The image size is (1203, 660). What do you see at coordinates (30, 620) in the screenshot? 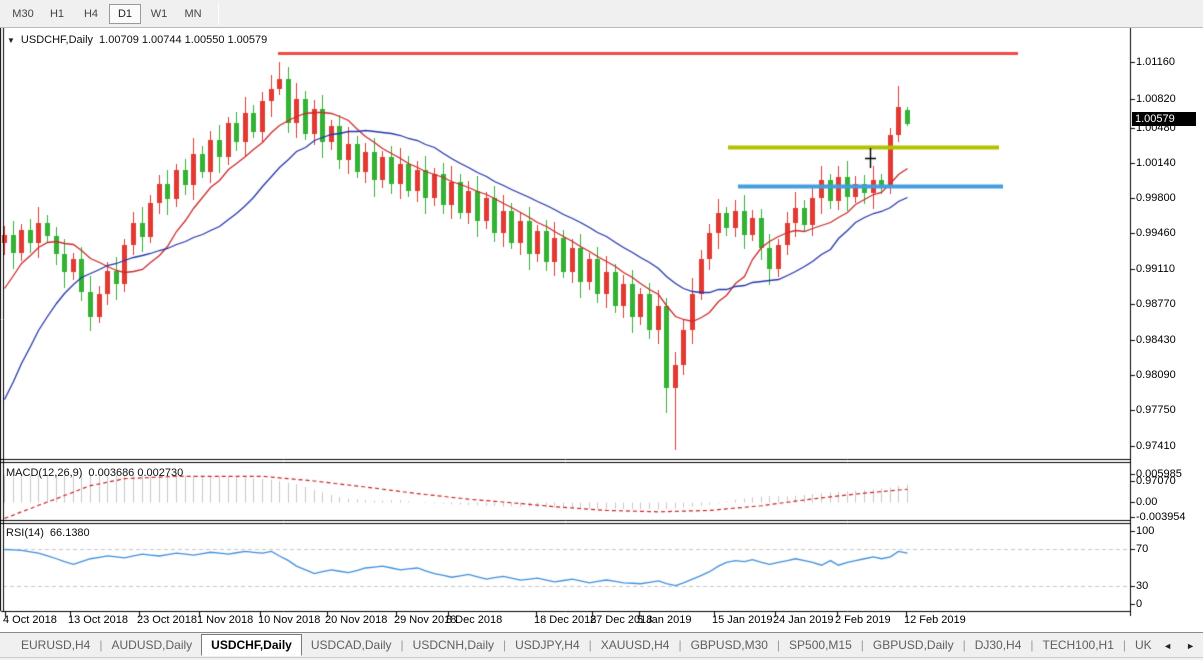
I see `date-axis-label: 4 Oct 2018` at bounding box center [30, 620].